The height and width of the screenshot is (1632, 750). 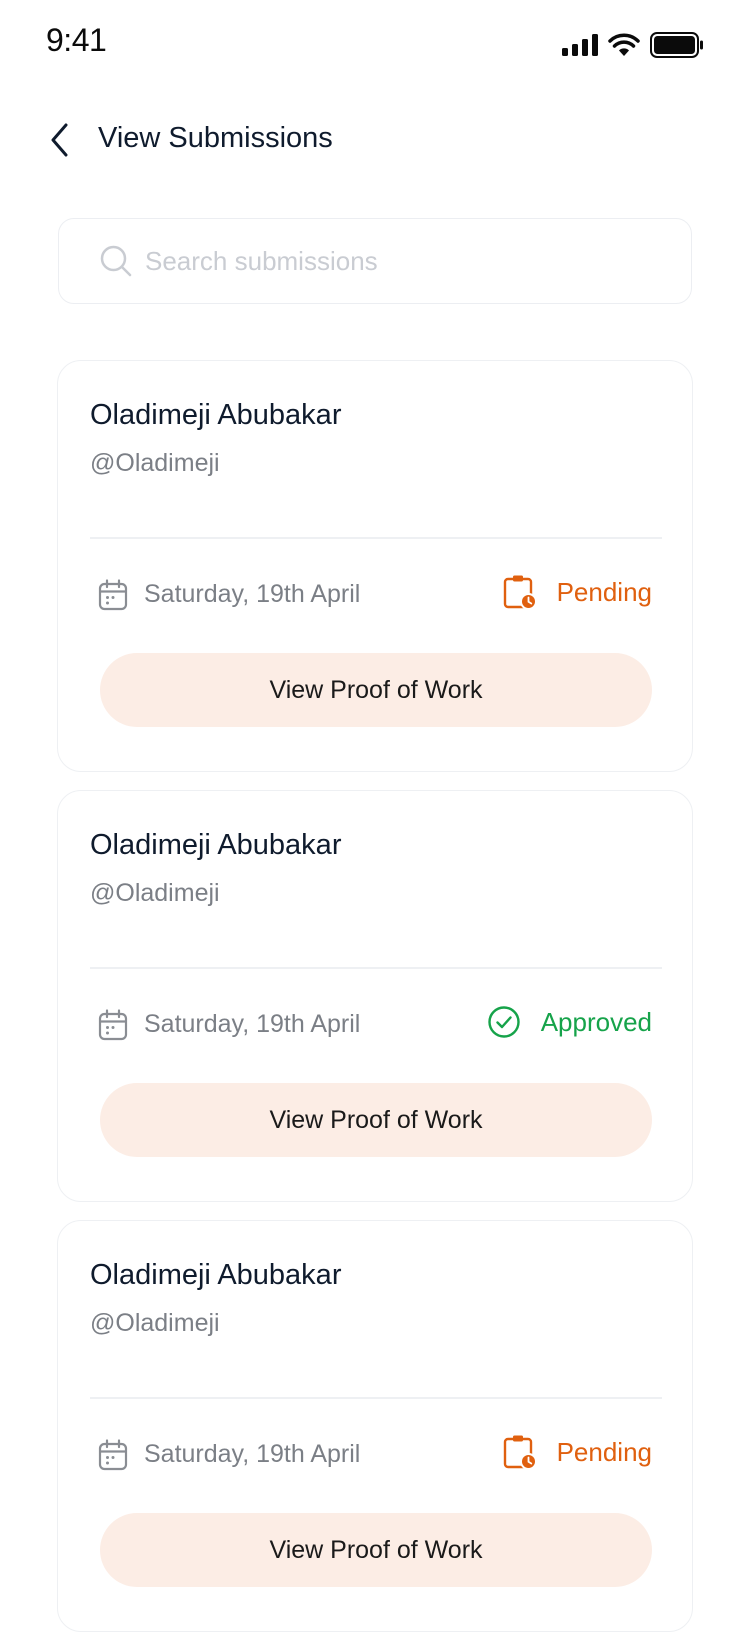 I want to click on wifi-icon, so click(x=624, y=44).